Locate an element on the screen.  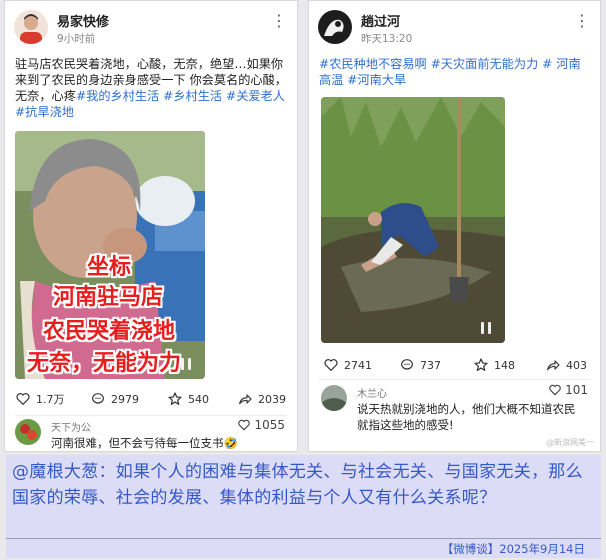
right-post-actions: 2741 737 148 403 is located at coordinates (454, 367).